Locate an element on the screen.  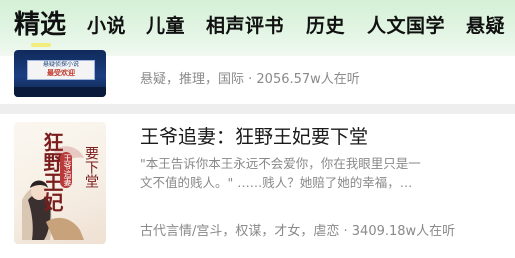
book-cover: 狂野王妃 要下堂 王爷追妻 is located at coordinates (60, 183).